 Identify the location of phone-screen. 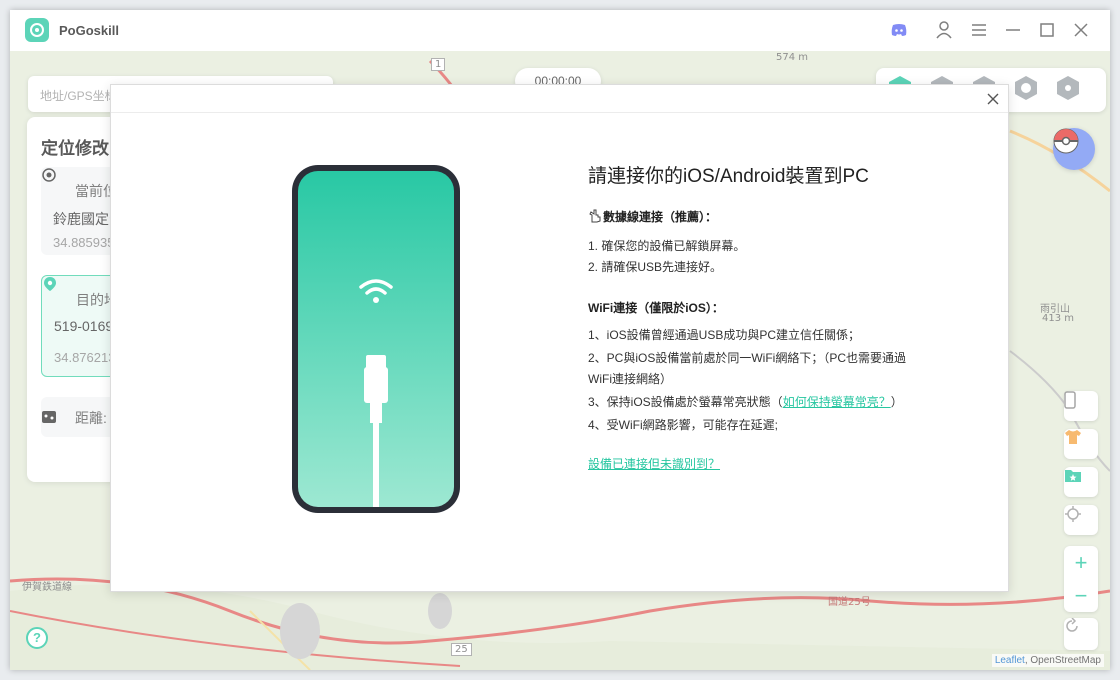
(376, 339).